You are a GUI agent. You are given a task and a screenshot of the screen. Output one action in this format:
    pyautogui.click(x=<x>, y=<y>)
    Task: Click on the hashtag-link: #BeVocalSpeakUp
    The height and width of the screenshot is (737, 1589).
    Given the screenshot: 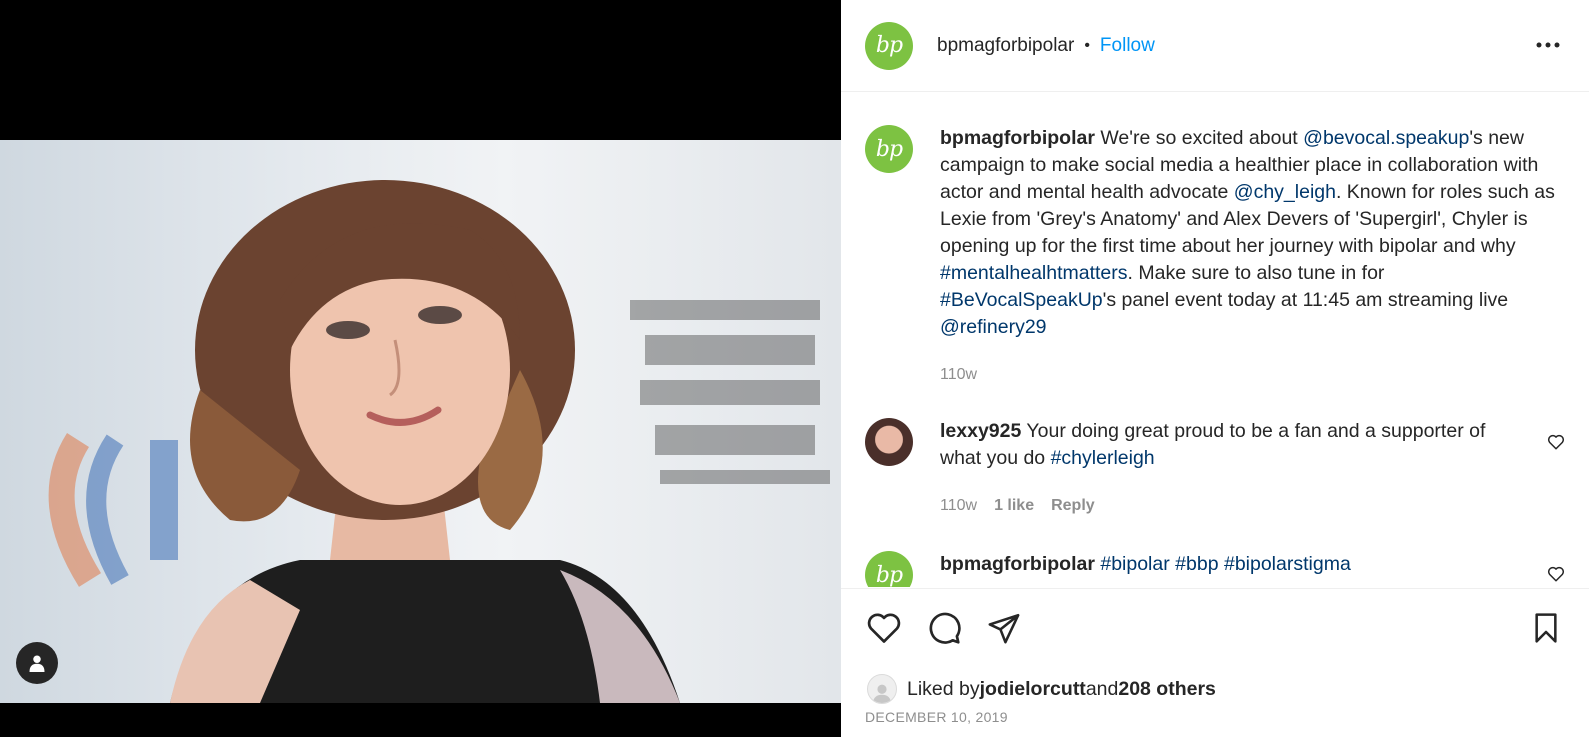 What is the action you would take?
    pyautogui.click(x=1021, y=300)
    